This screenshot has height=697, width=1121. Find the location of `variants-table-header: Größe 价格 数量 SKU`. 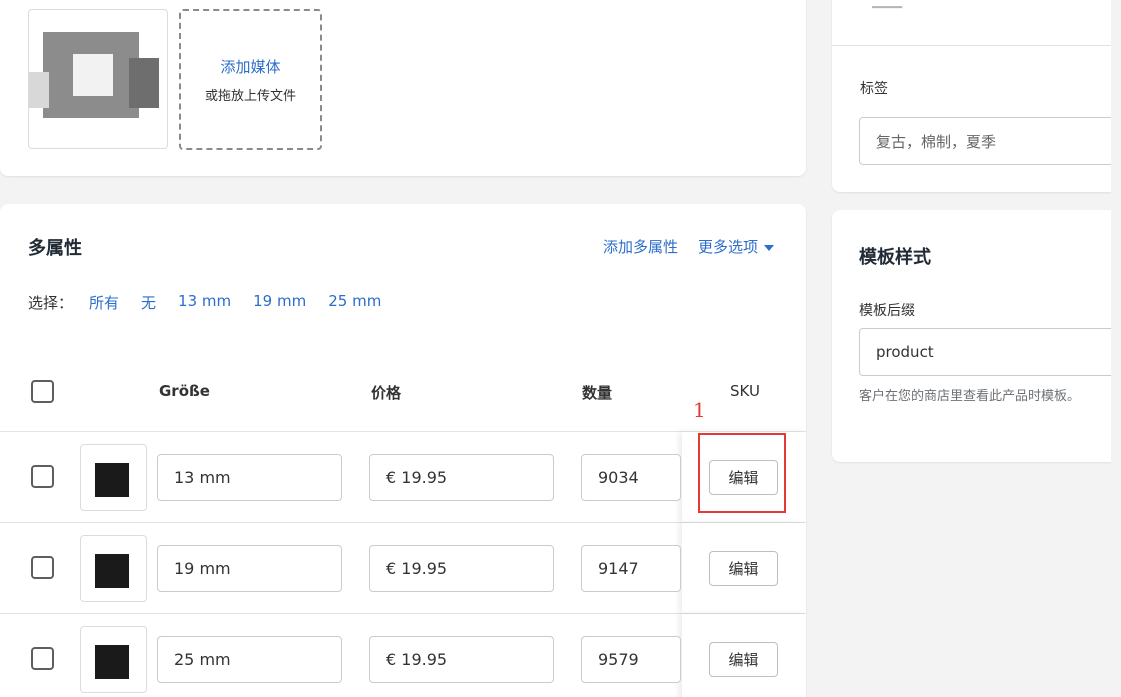

variants-table-header: Größe 价格 数量 SKU is located at coordinates (403, 404).